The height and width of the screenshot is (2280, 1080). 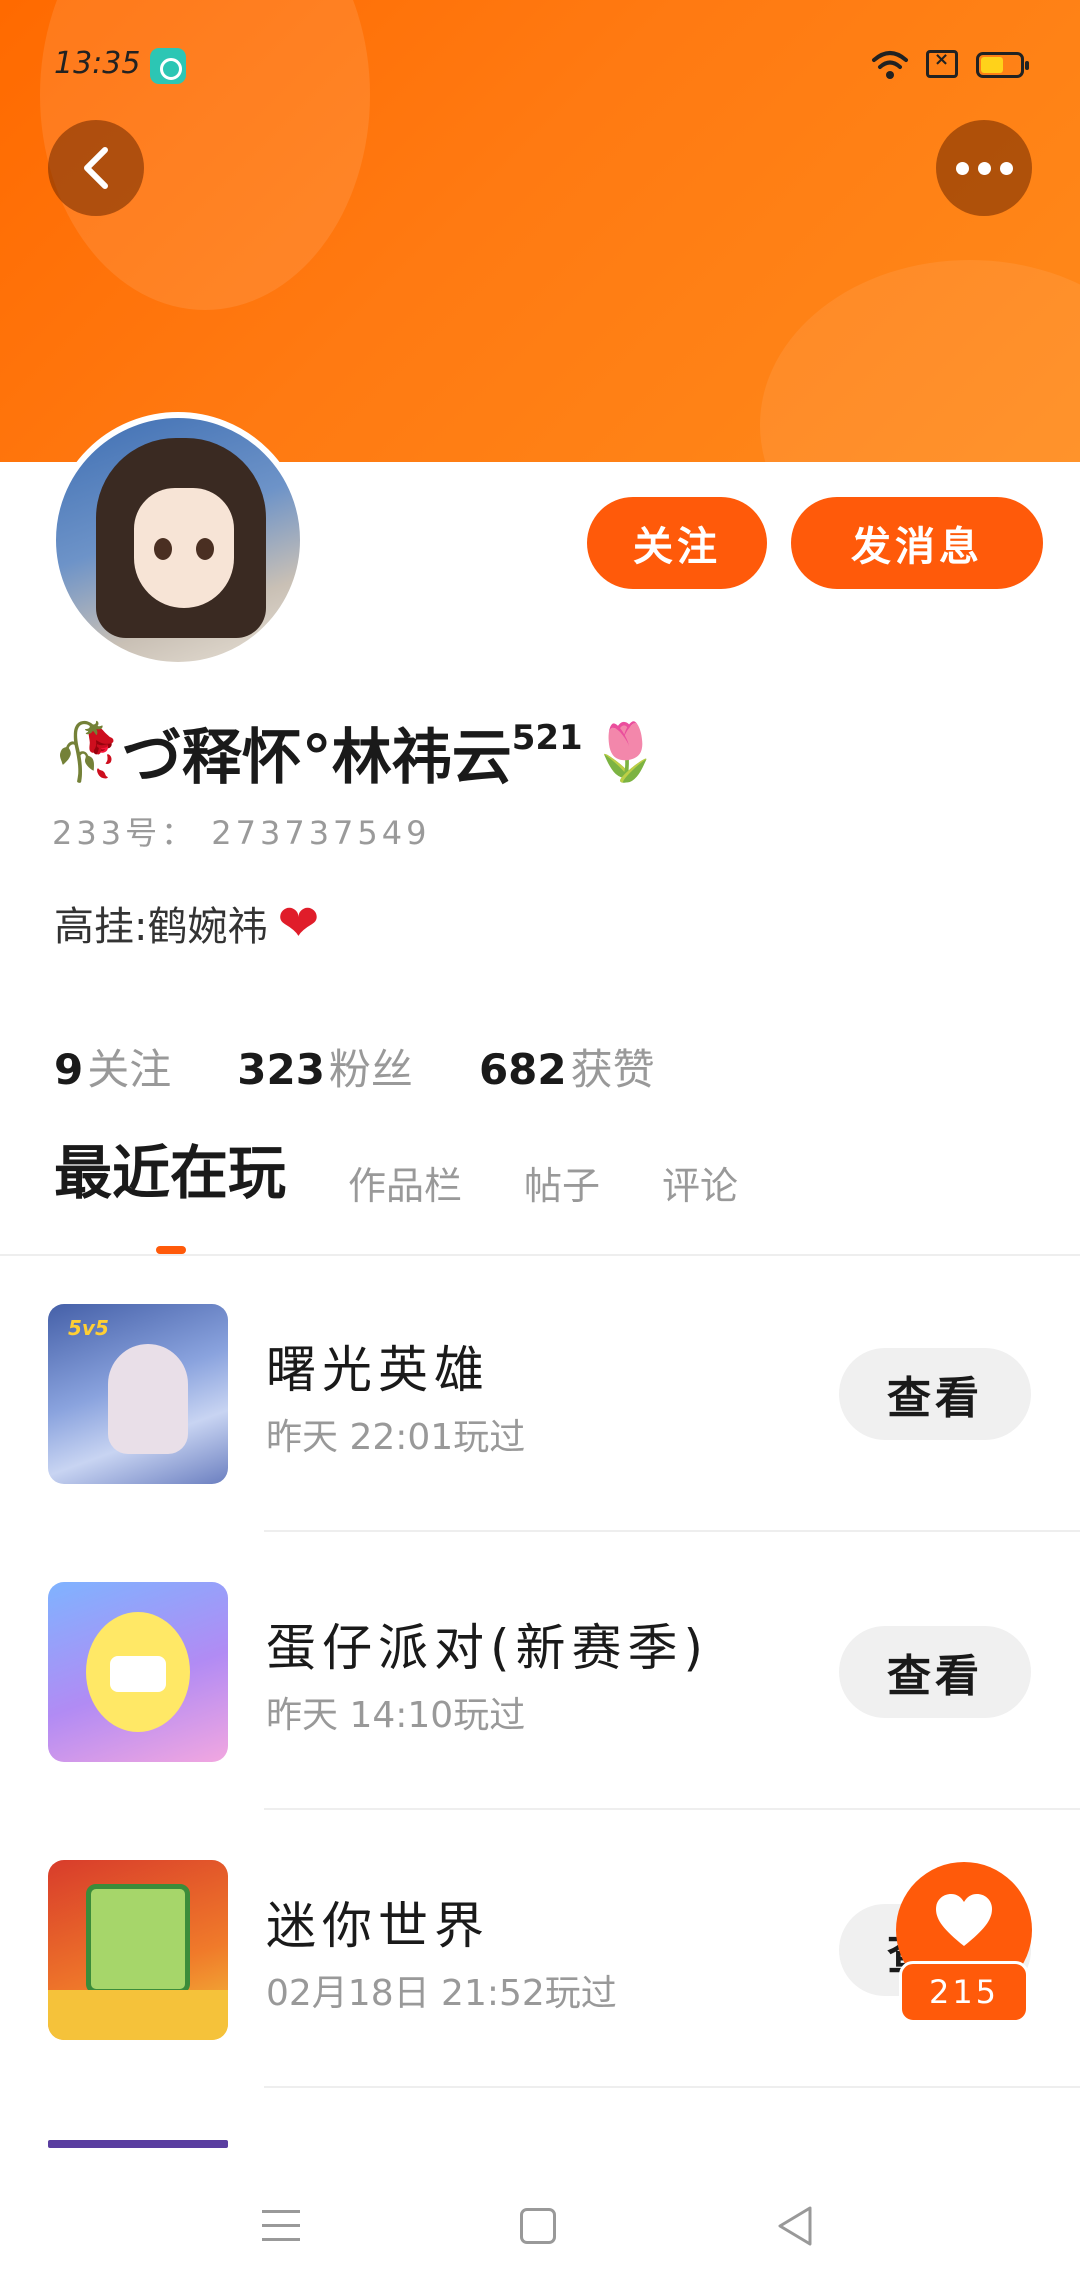 I want to click on stat-following: 9关注, so click(x=112, y=1066).